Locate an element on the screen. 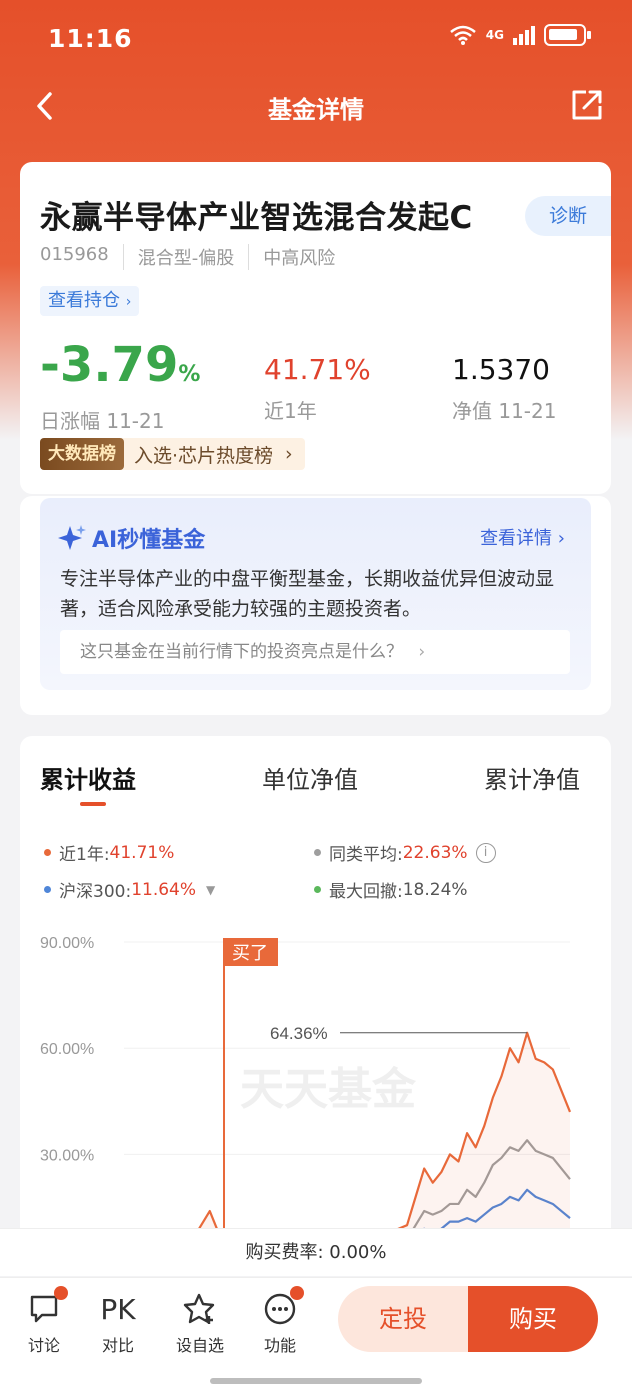 This screenshot has width=632, height=1400. tab-unit-nav: 单位净值 is located at coordinates (310, 777).